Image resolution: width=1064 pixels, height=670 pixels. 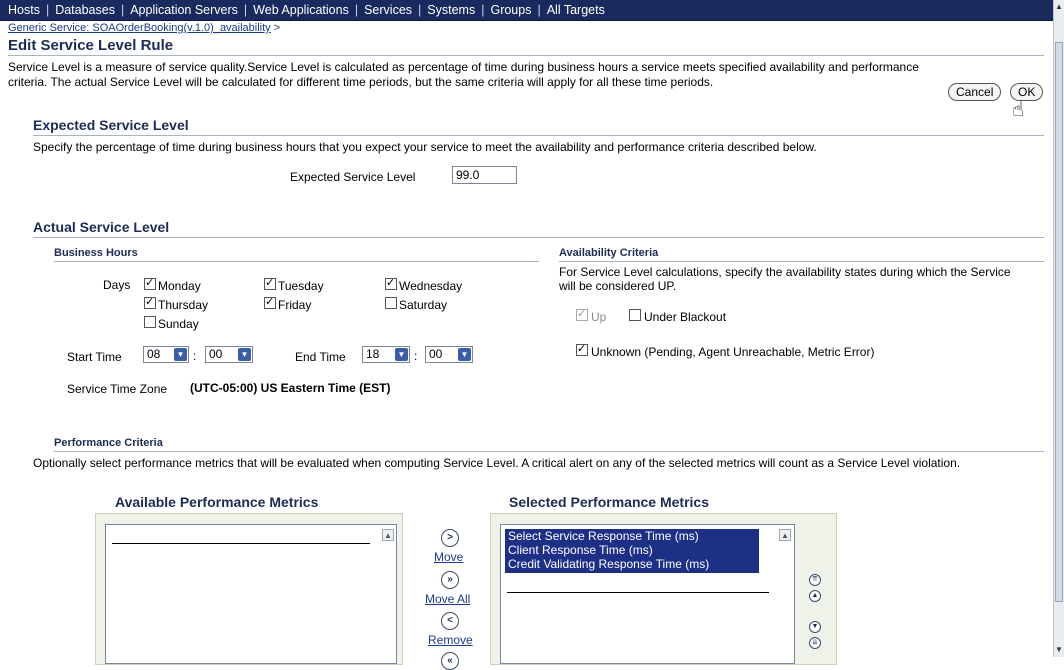 I want to click on friday-checkbox, so click(x=270, y=302).